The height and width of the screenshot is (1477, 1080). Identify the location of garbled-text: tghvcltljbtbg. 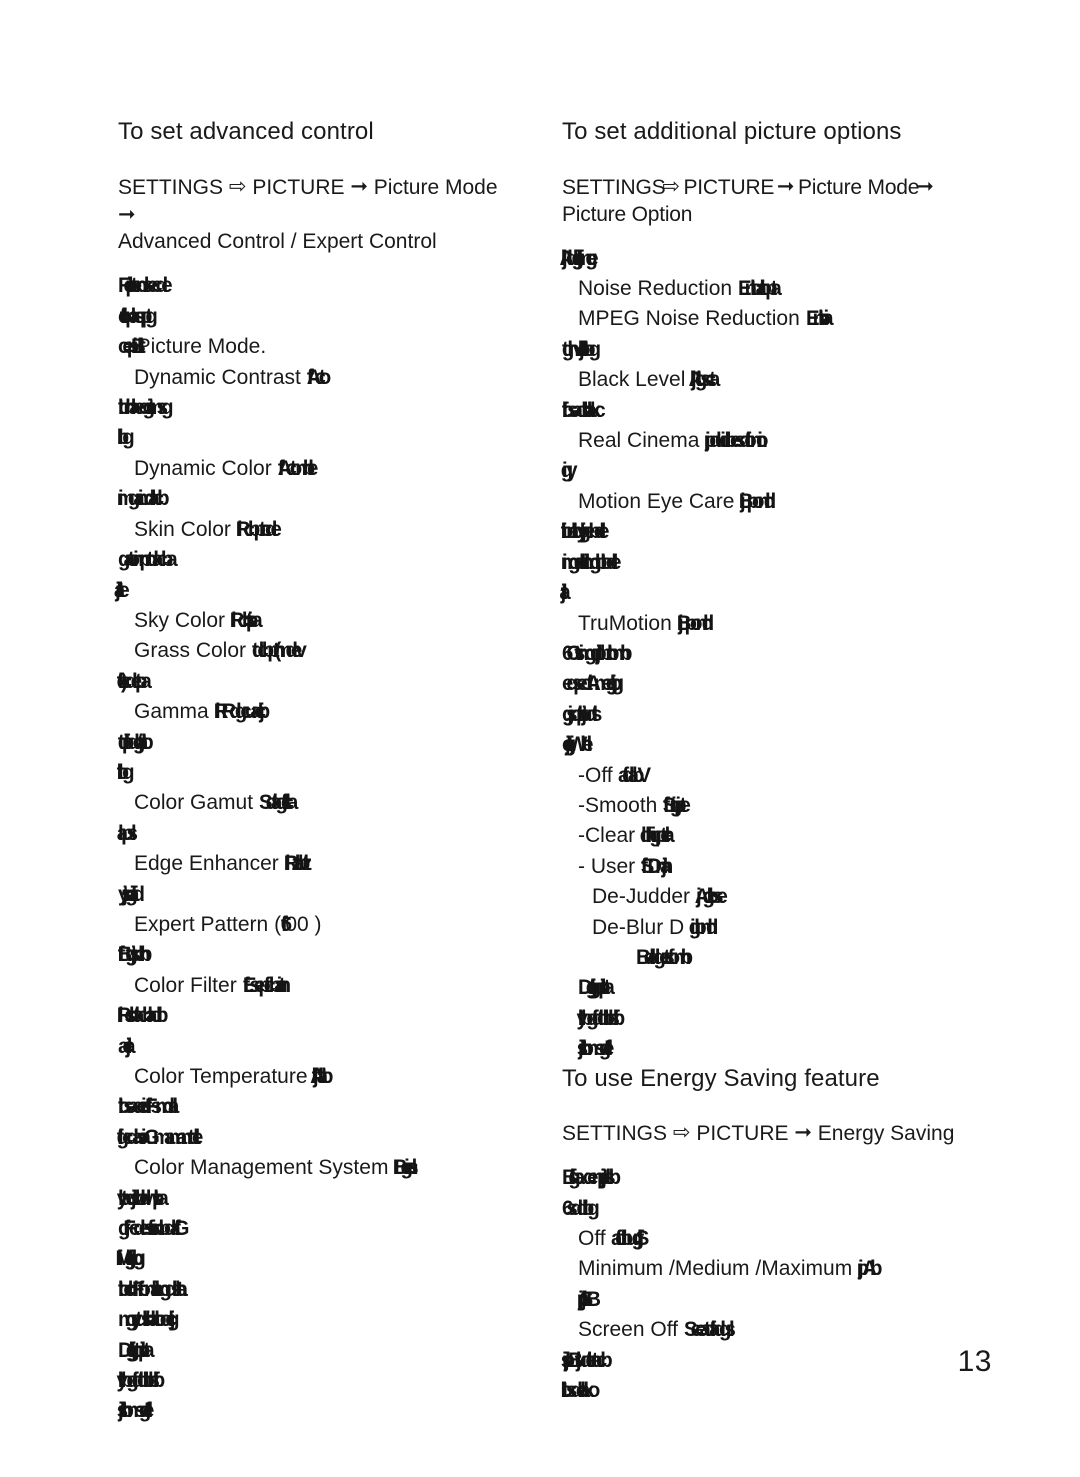
(581, 349).